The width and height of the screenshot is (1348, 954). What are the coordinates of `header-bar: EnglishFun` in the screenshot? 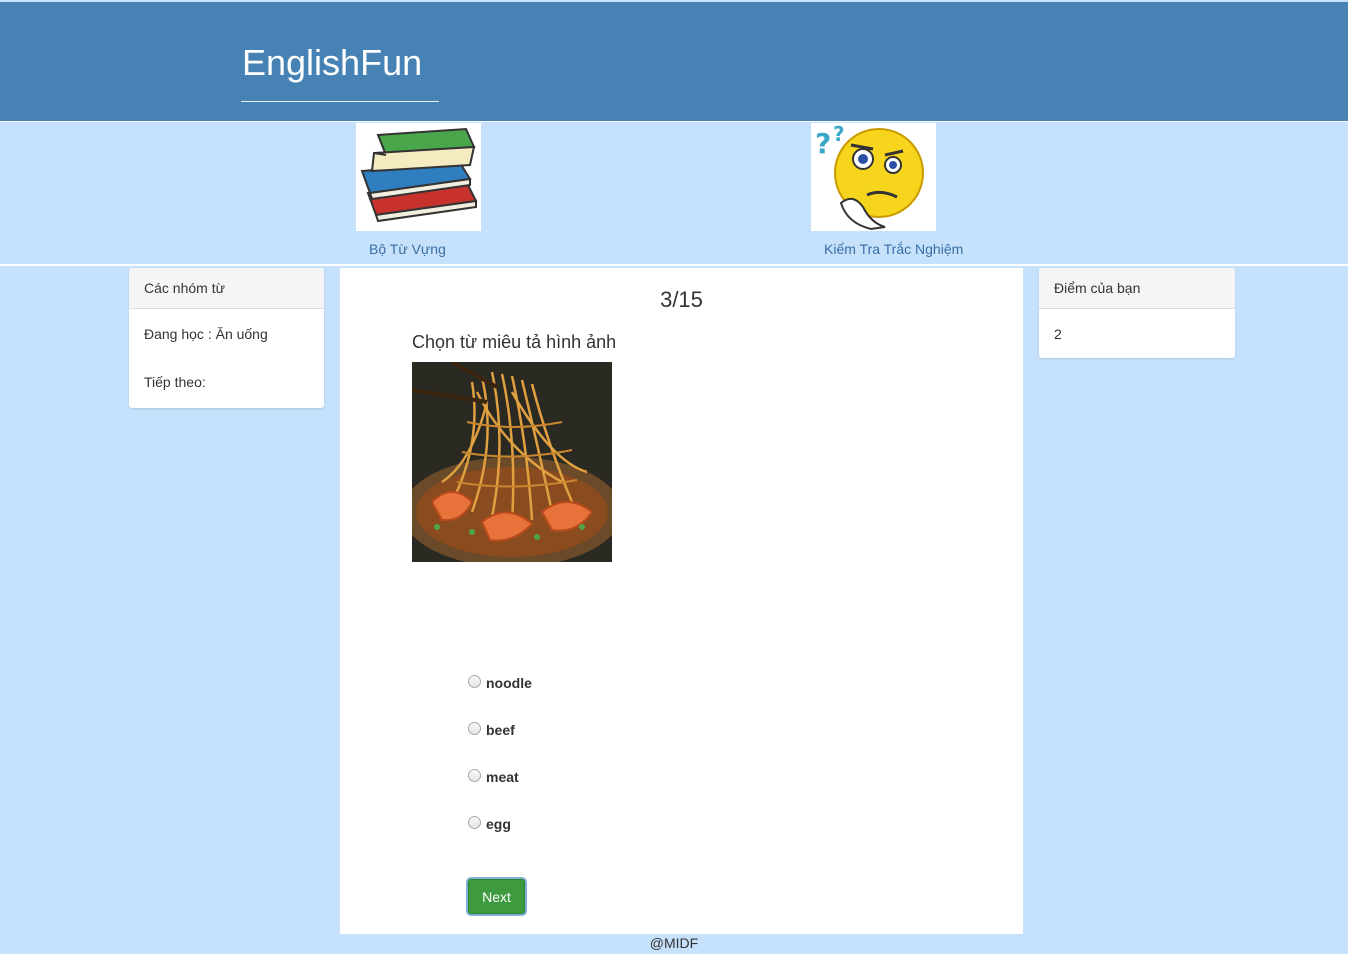 It's located at (674, 61).